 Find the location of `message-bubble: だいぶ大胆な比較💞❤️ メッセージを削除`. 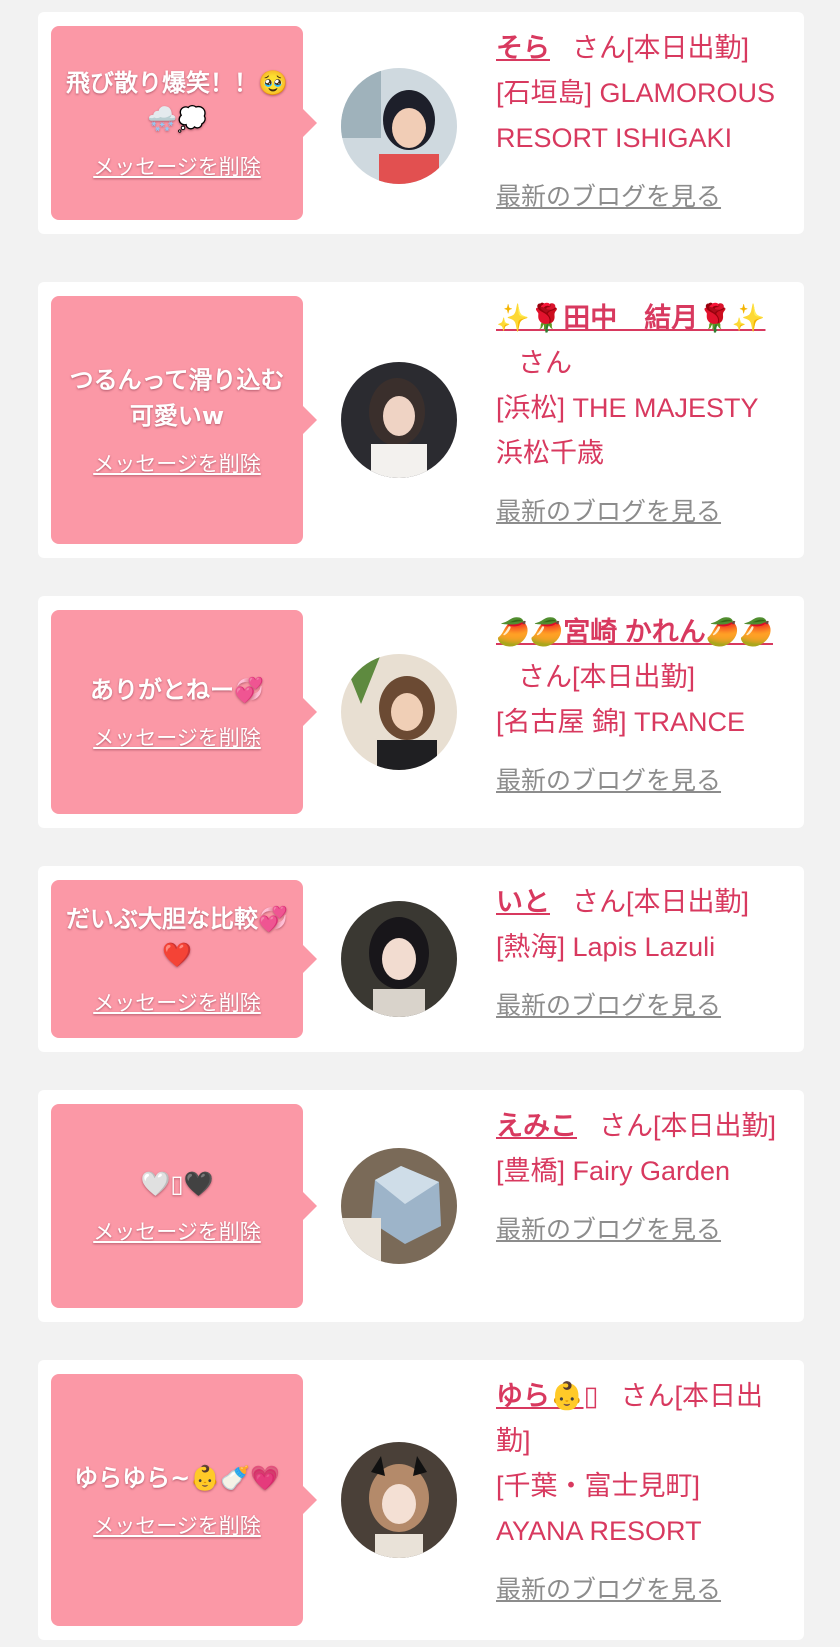

message-bubble: だいぶ大胆な比較💞❤️ メッセージを削除 is located at coordinates (184, 959).